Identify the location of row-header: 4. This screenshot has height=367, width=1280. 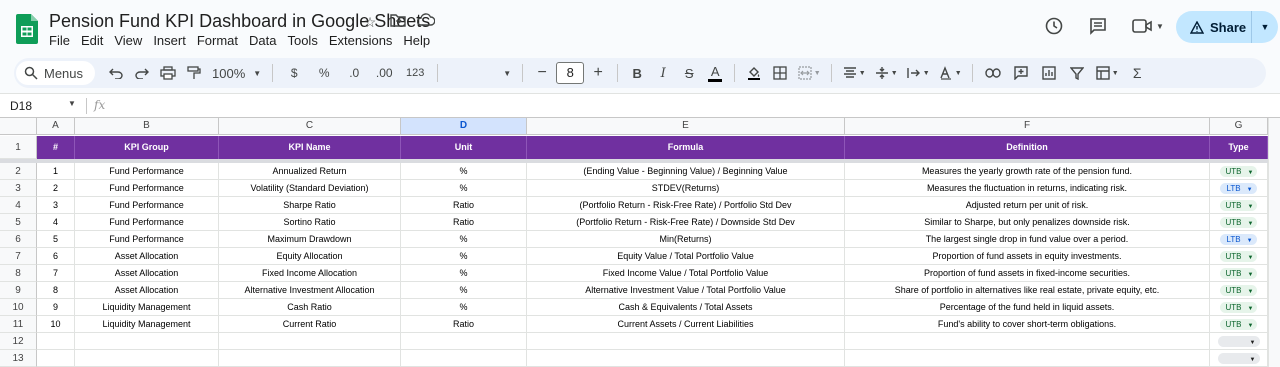
(18, 205).